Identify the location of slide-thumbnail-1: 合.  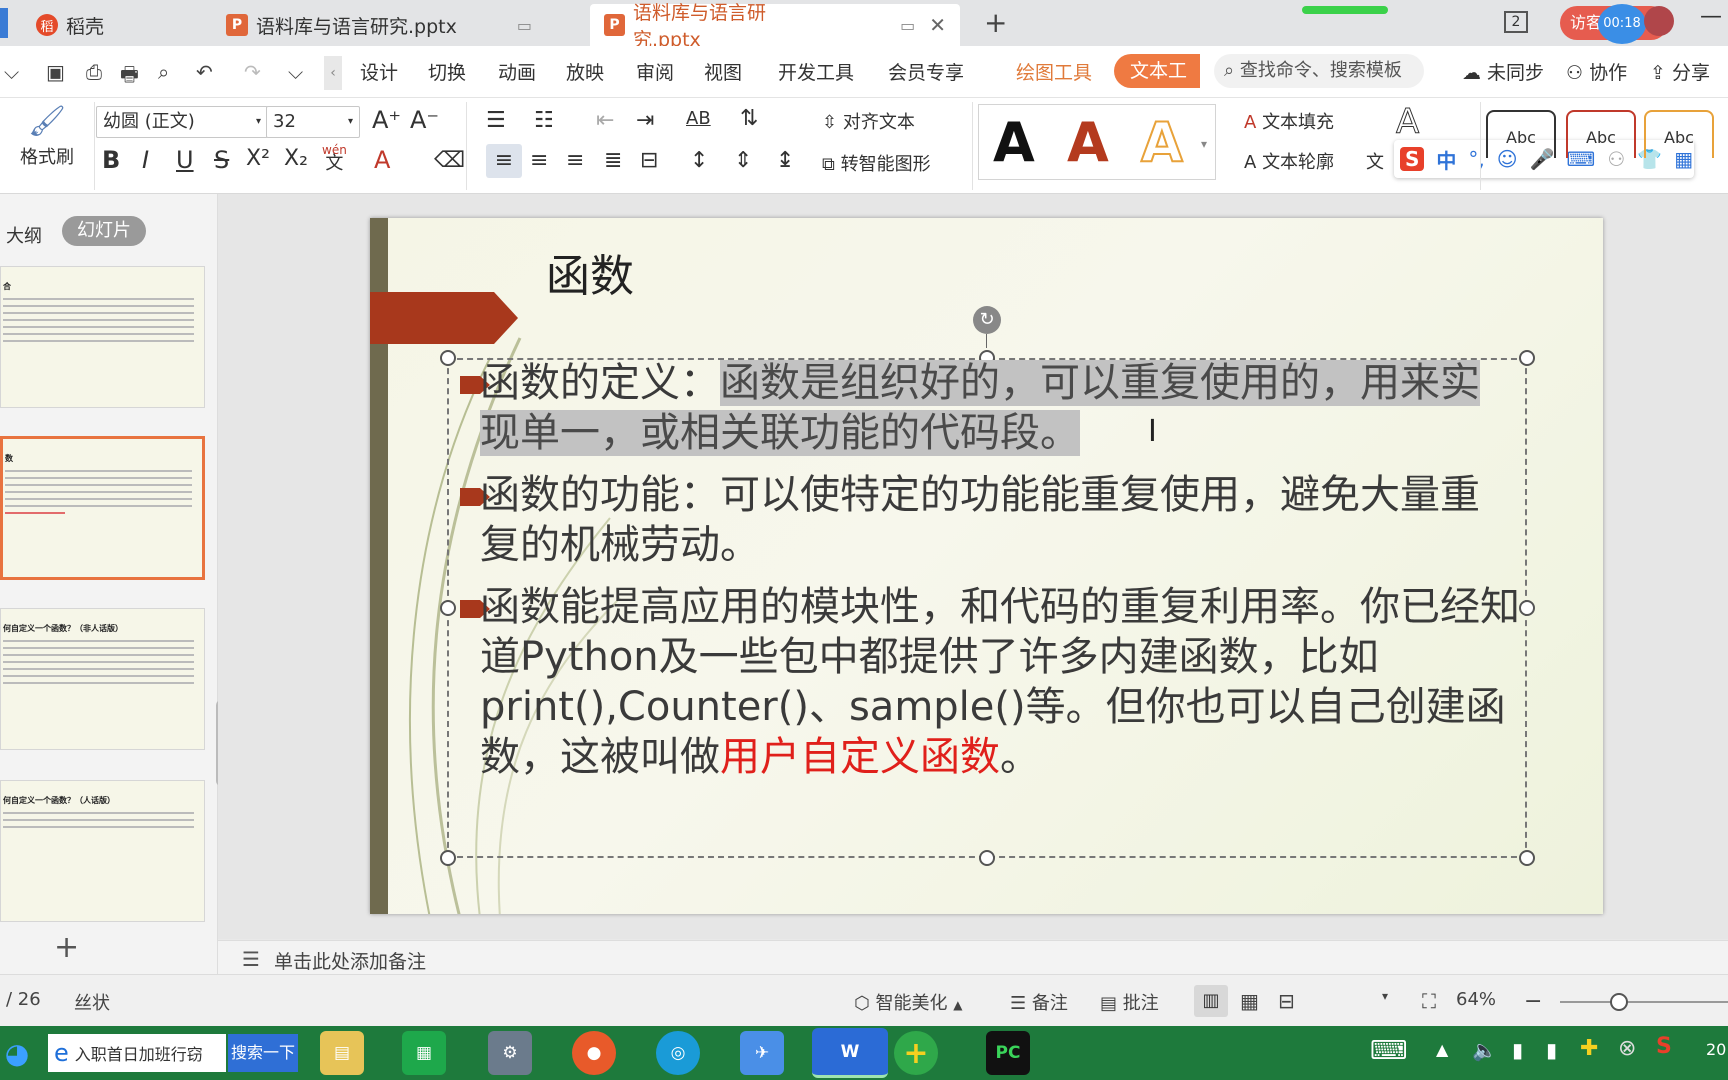
(102, 337).